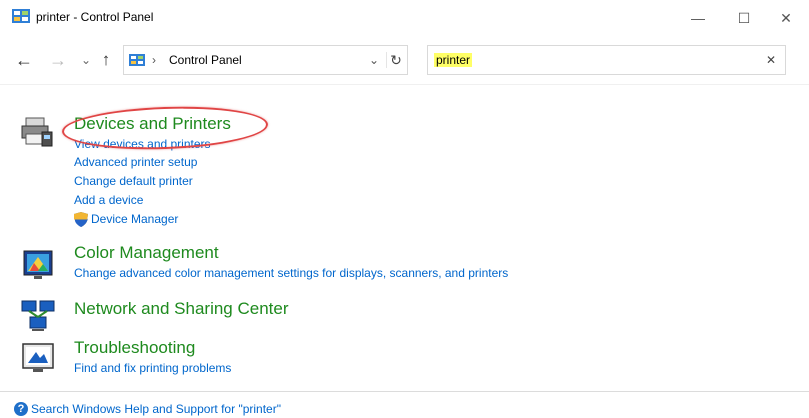 This screenshot has height=418, width=809. What do you see at coordinates (265, 60) in the screenshot?
I see `address-bar: › Control Panel ⌄ ↻` at bounding box center [265, 60].